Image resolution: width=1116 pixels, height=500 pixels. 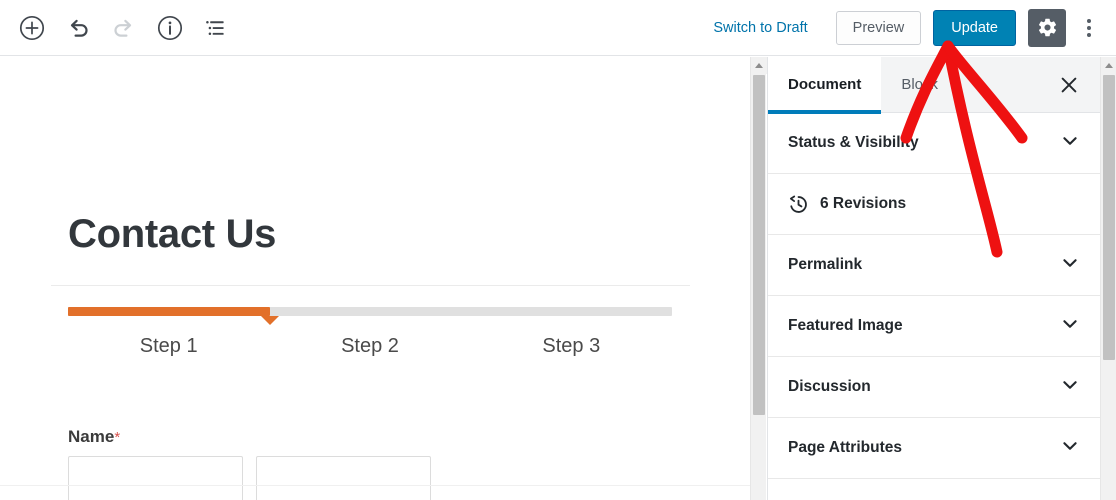 I want to click on canvas-scrollbar-thumb, so click(x=759, y=245).